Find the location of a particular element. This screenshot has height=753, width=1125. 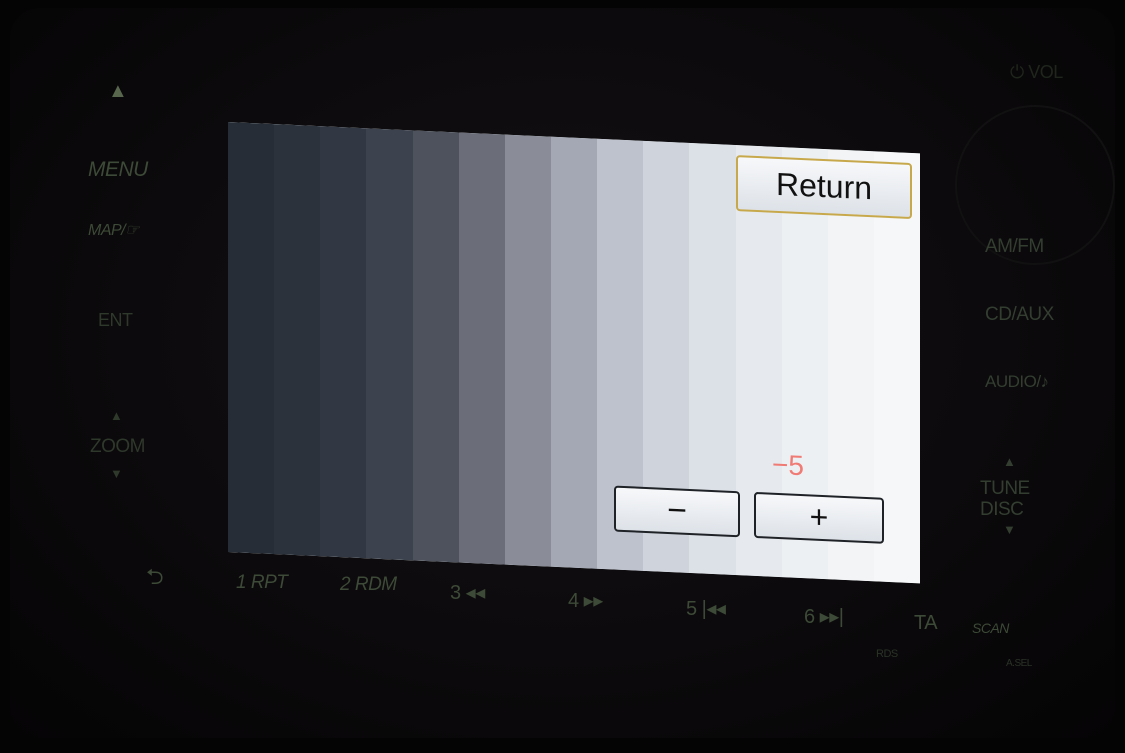

preset-button-2: 2 RDM is located at coordinates (368, 585).